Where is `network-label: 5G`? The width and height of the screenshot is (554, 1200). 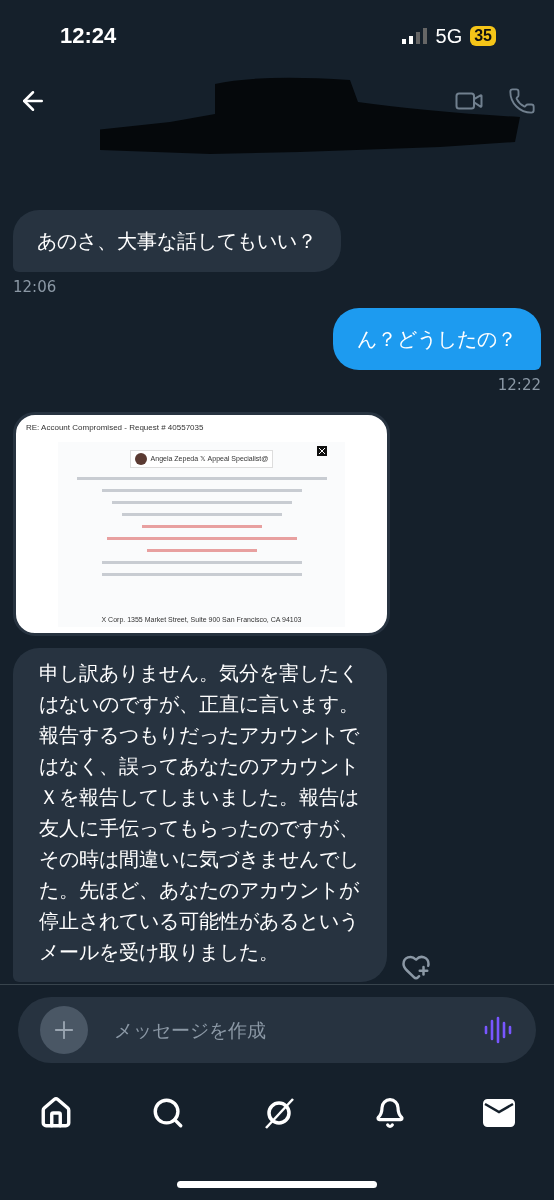
network-label: 5G is located at coordinates (449, 36).